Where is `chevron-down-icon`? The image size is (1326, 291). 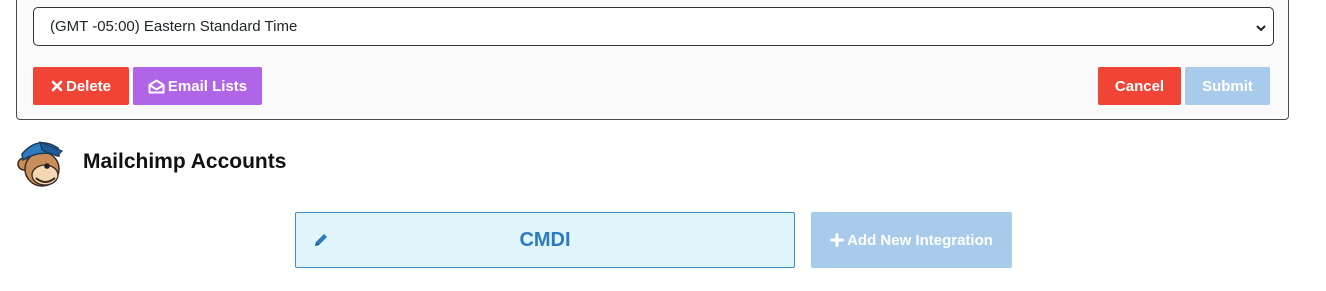
chevron-down-icon is located at coordinates (1261, 30).